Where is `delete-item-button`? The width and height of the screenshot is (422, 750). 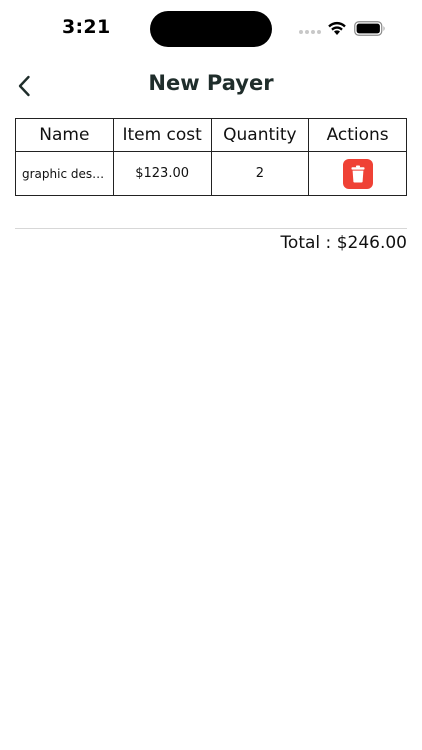 delete-item-button is located at coordinates (357, 173).